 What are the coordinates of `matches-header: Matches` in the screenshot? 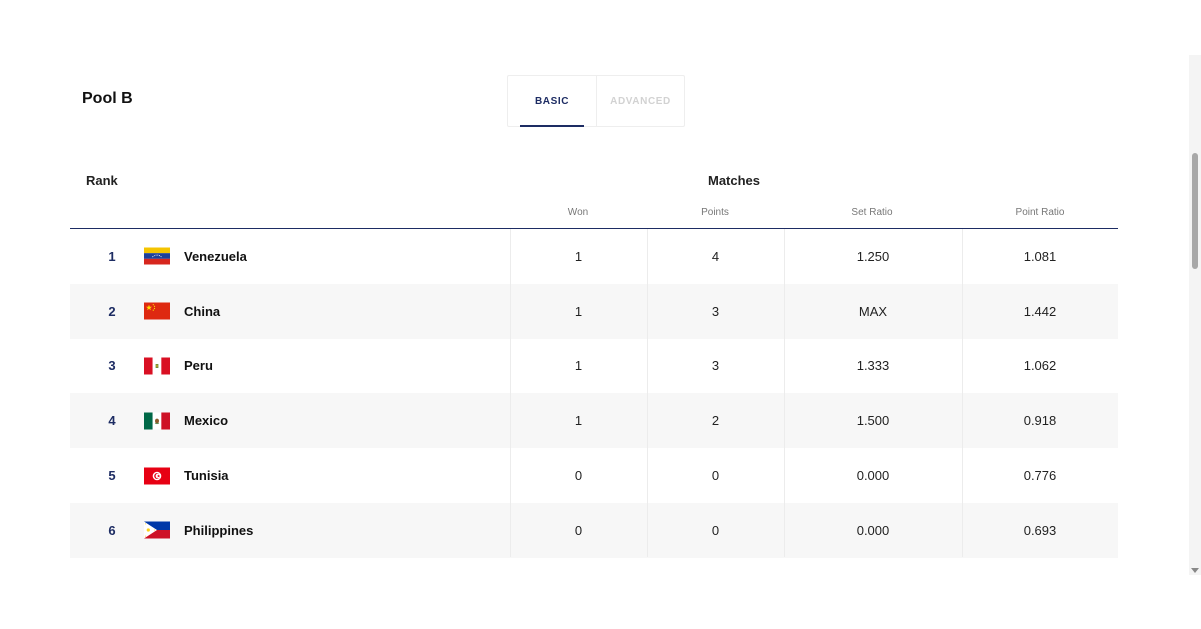 It's located at (734, 180).